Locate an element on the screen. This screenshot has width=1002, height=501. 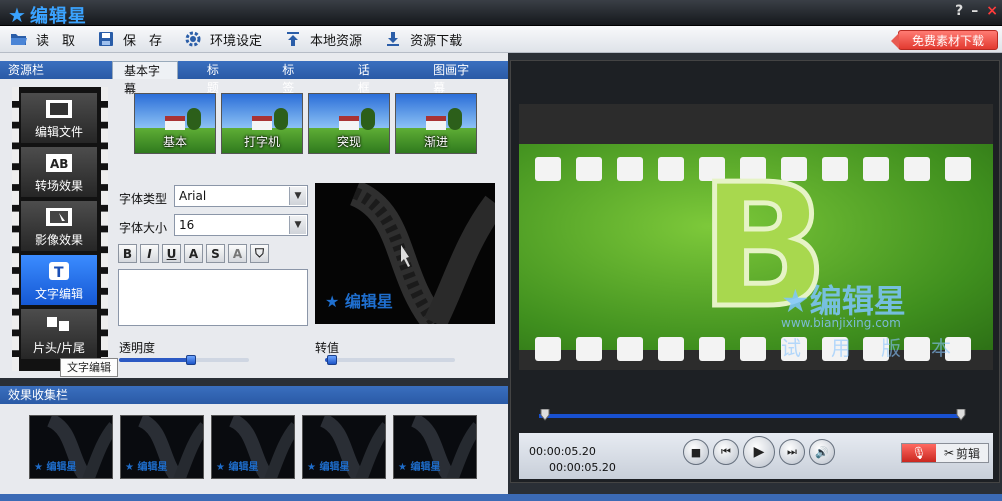
bold-button: B is located at coordinates (127, 253).